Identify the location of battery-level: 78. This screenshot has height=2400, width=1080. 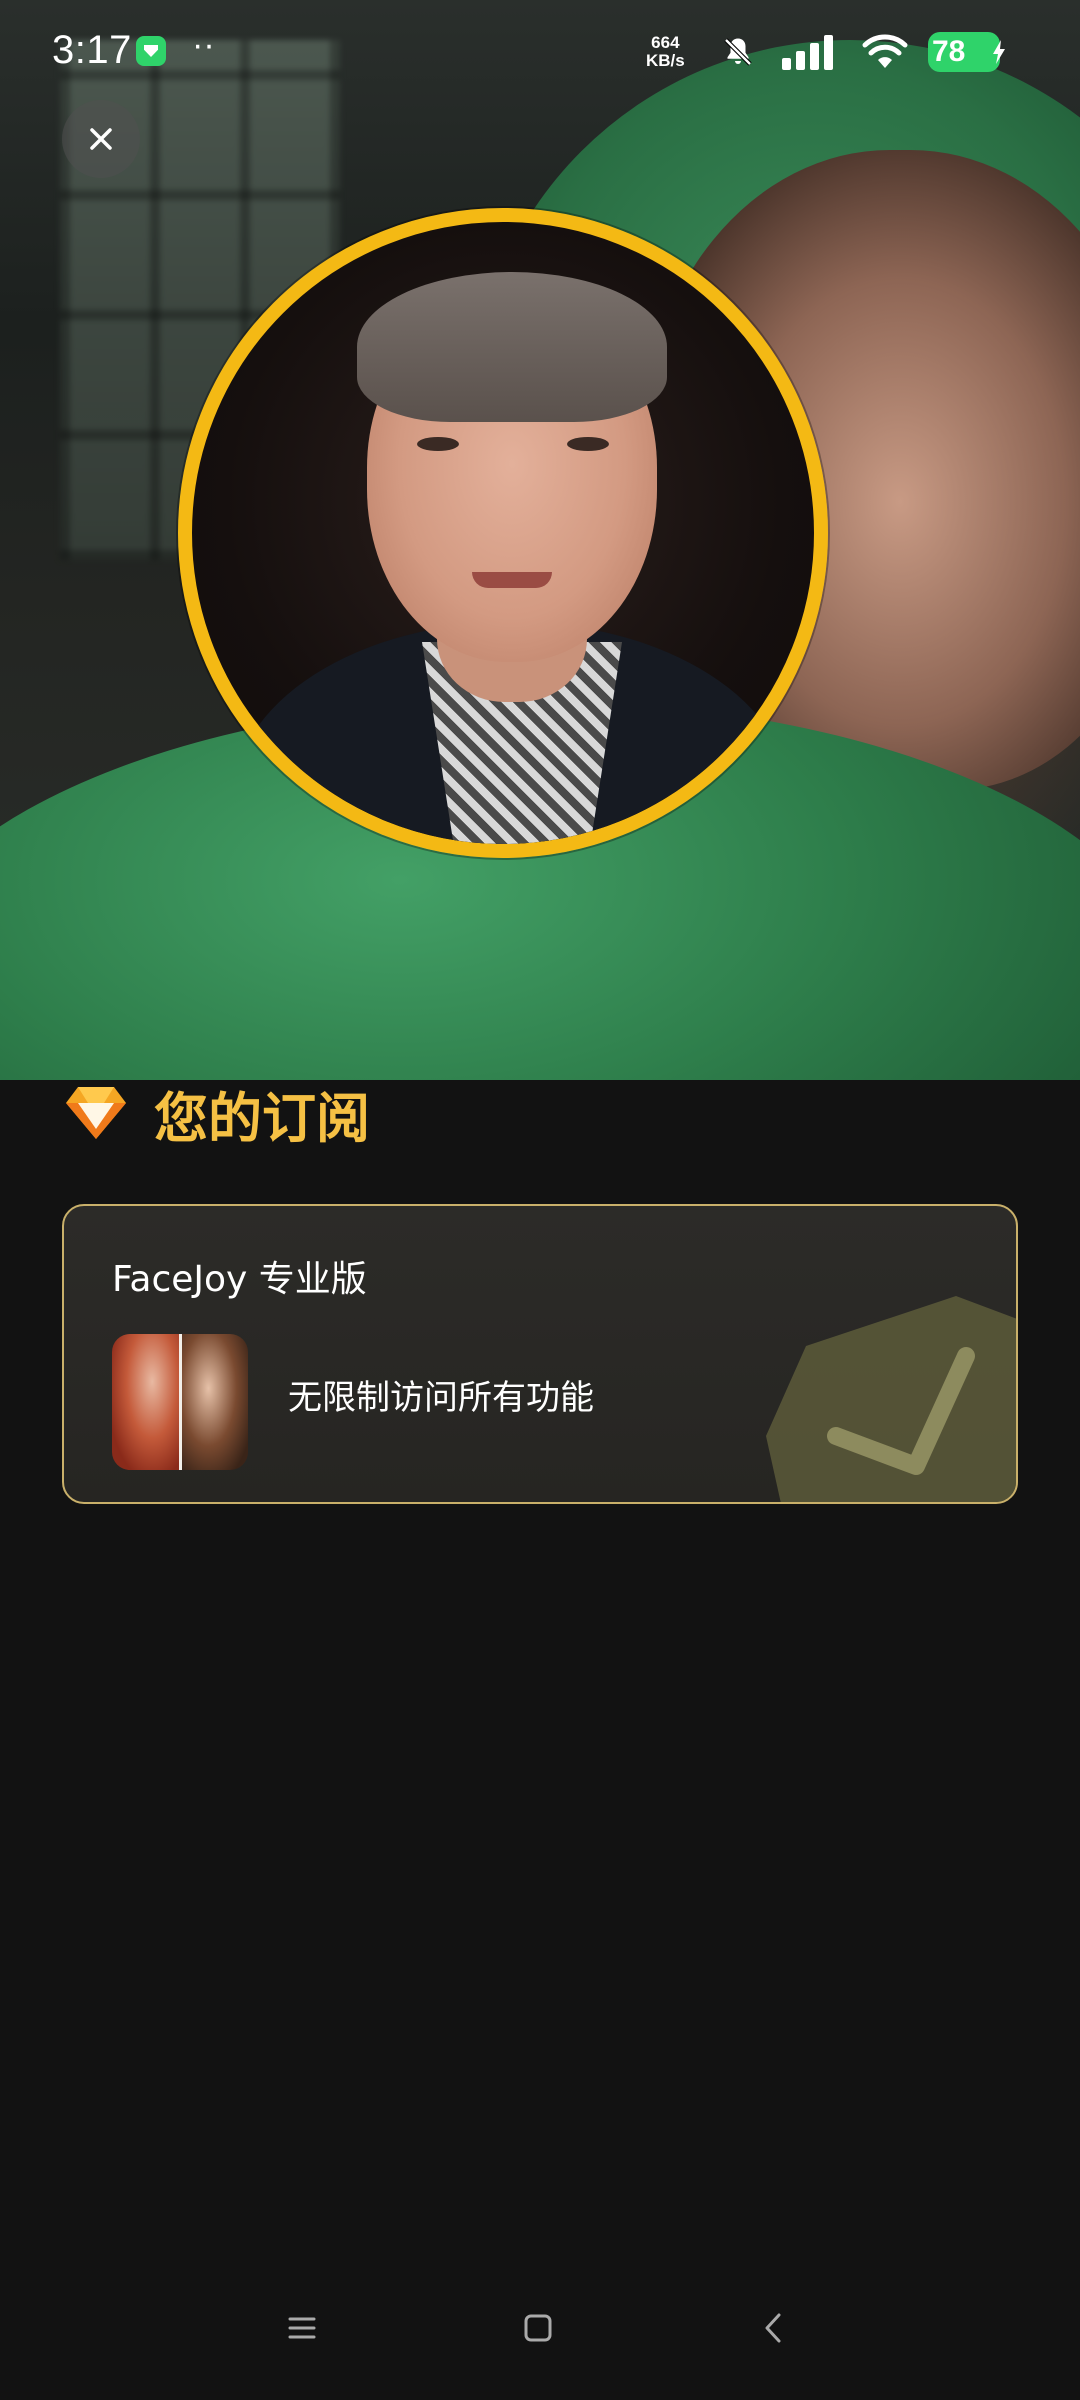
(949, 51).